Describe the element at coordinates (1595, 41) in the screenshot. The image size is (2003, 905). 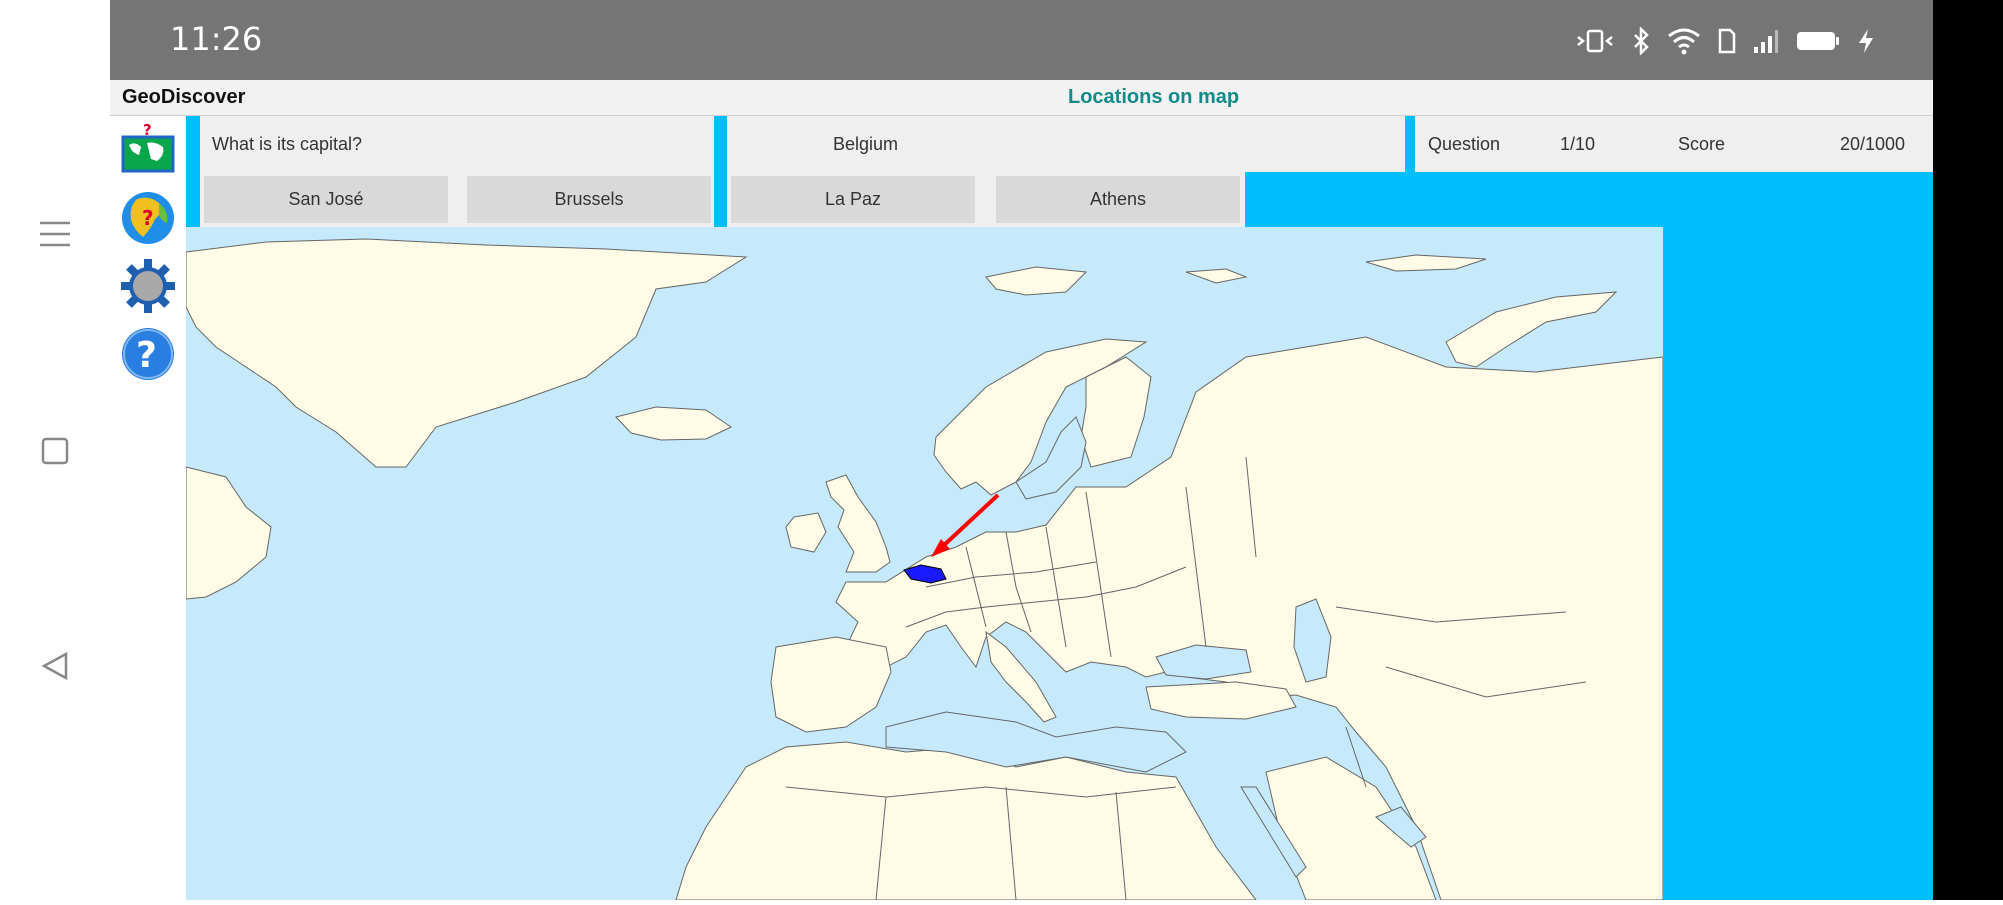
I see `vibrate-icon` at that location.